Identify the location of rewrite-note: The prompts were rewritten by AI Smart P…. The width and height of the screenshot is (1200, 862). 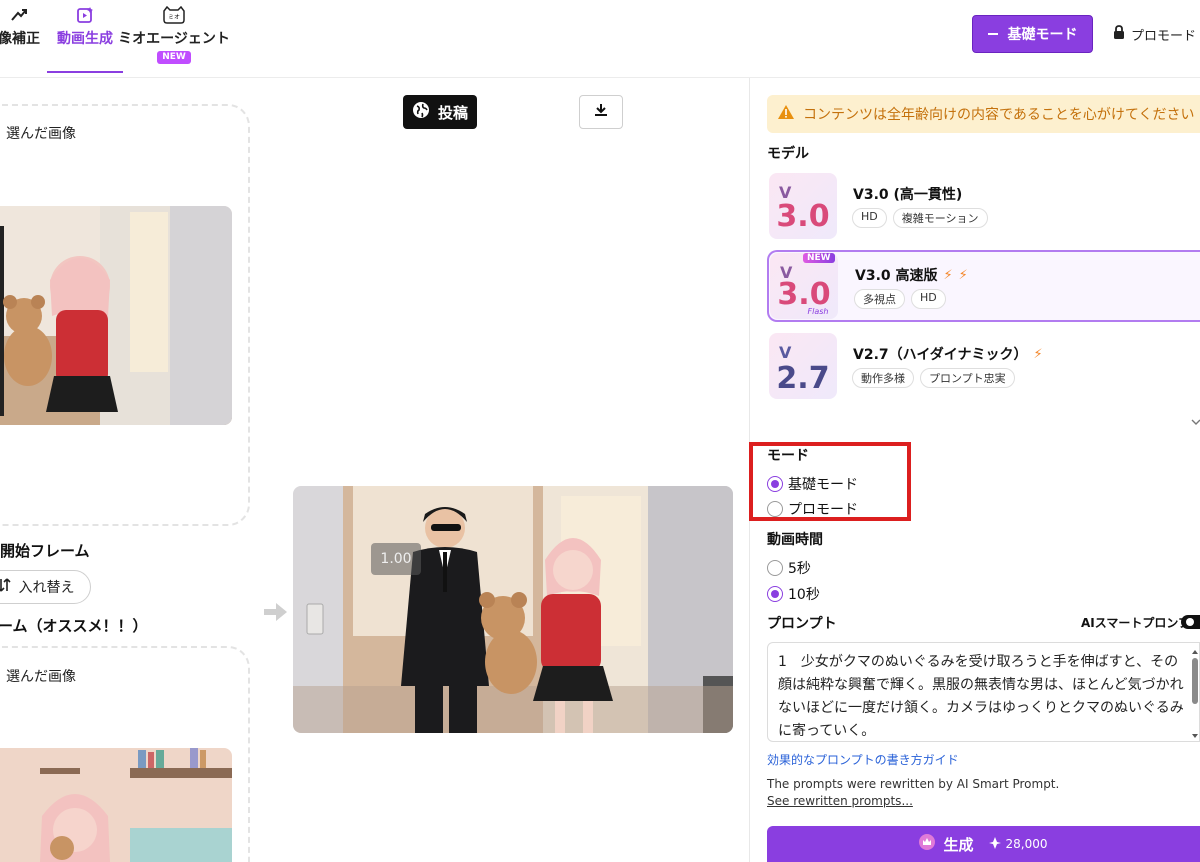
(913, 784).